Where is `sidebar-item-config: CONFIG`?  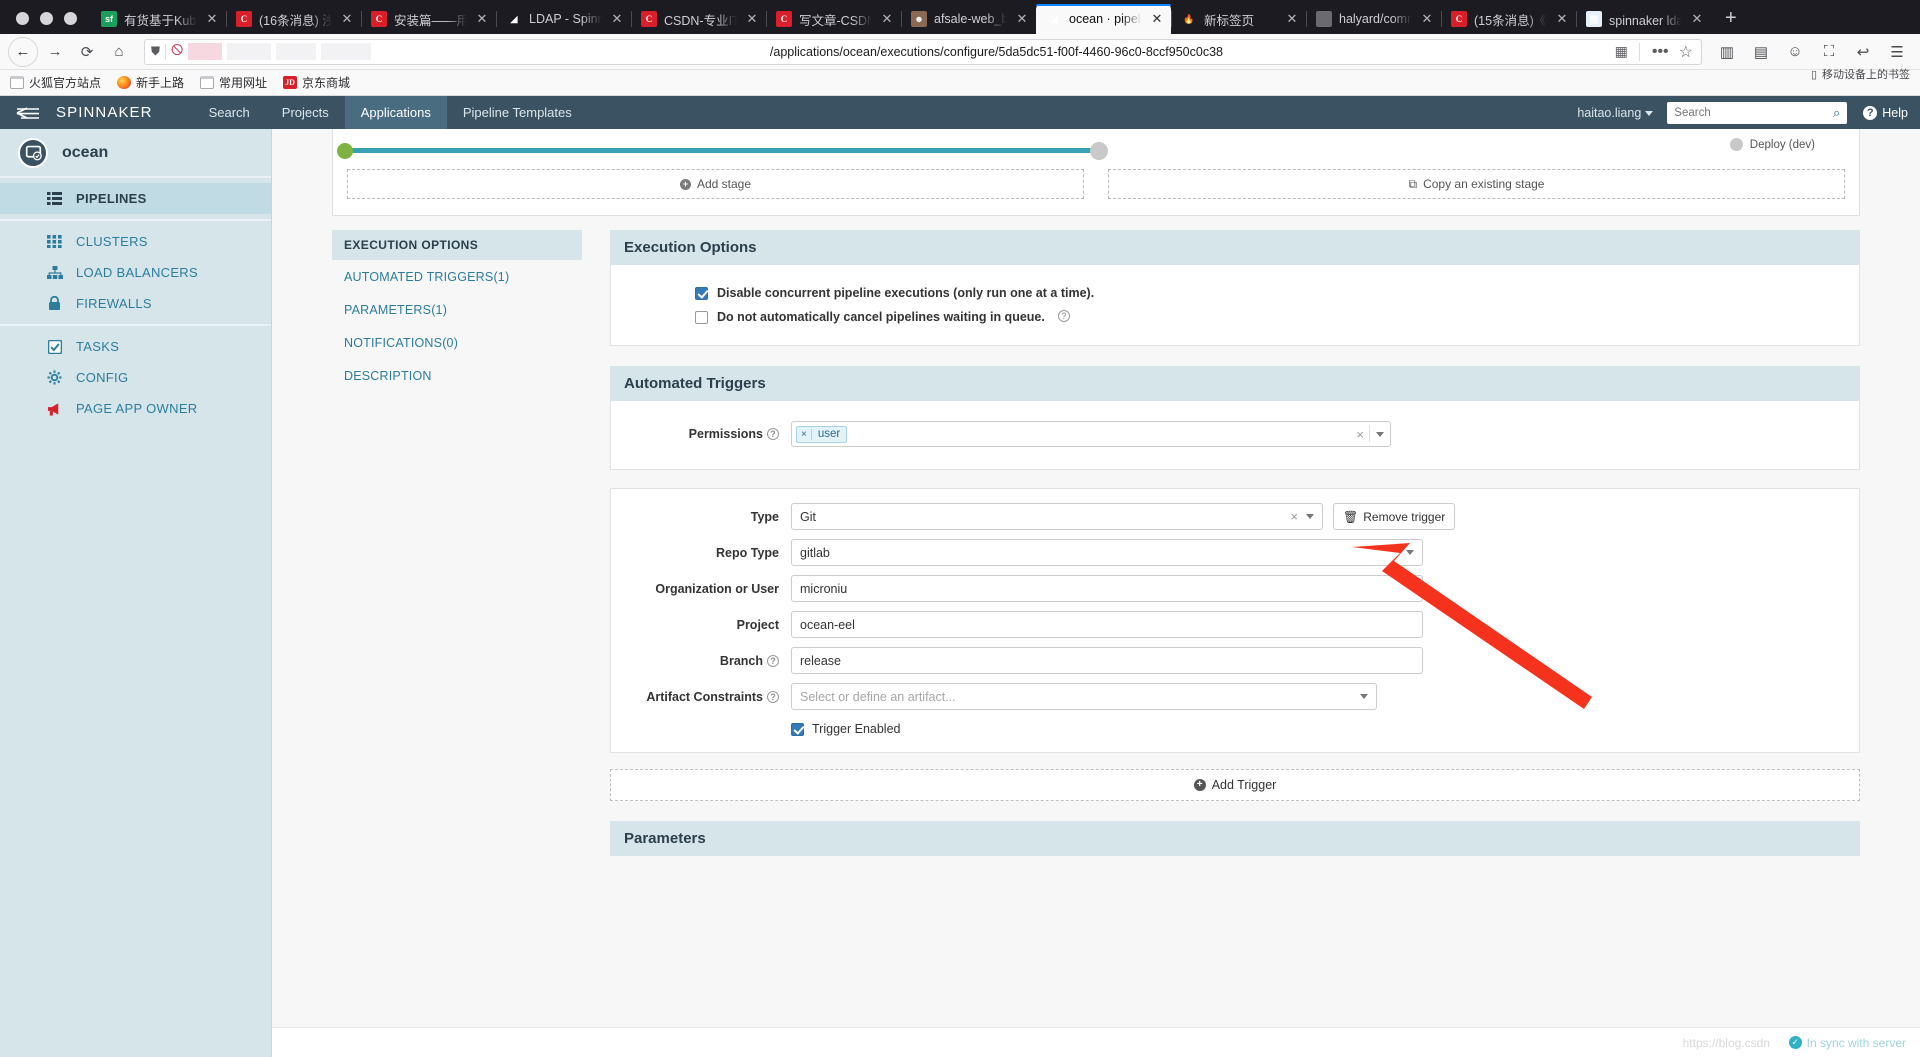
sidebar-item-config: CONFIG is located at coordinates (135, 377).